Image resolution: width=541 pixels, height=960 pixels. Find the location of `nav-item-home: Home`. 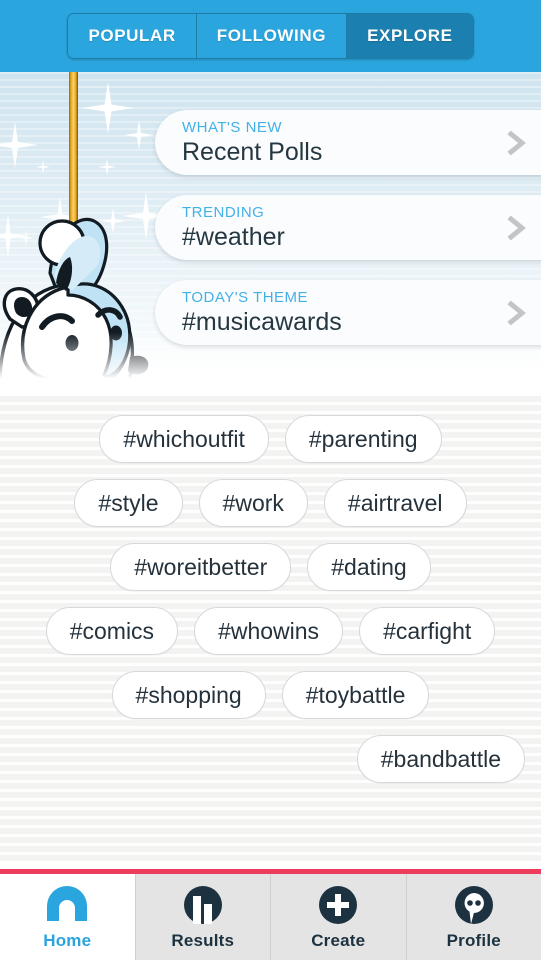

nav-item-home: Home is located at coordinates (68, 917).